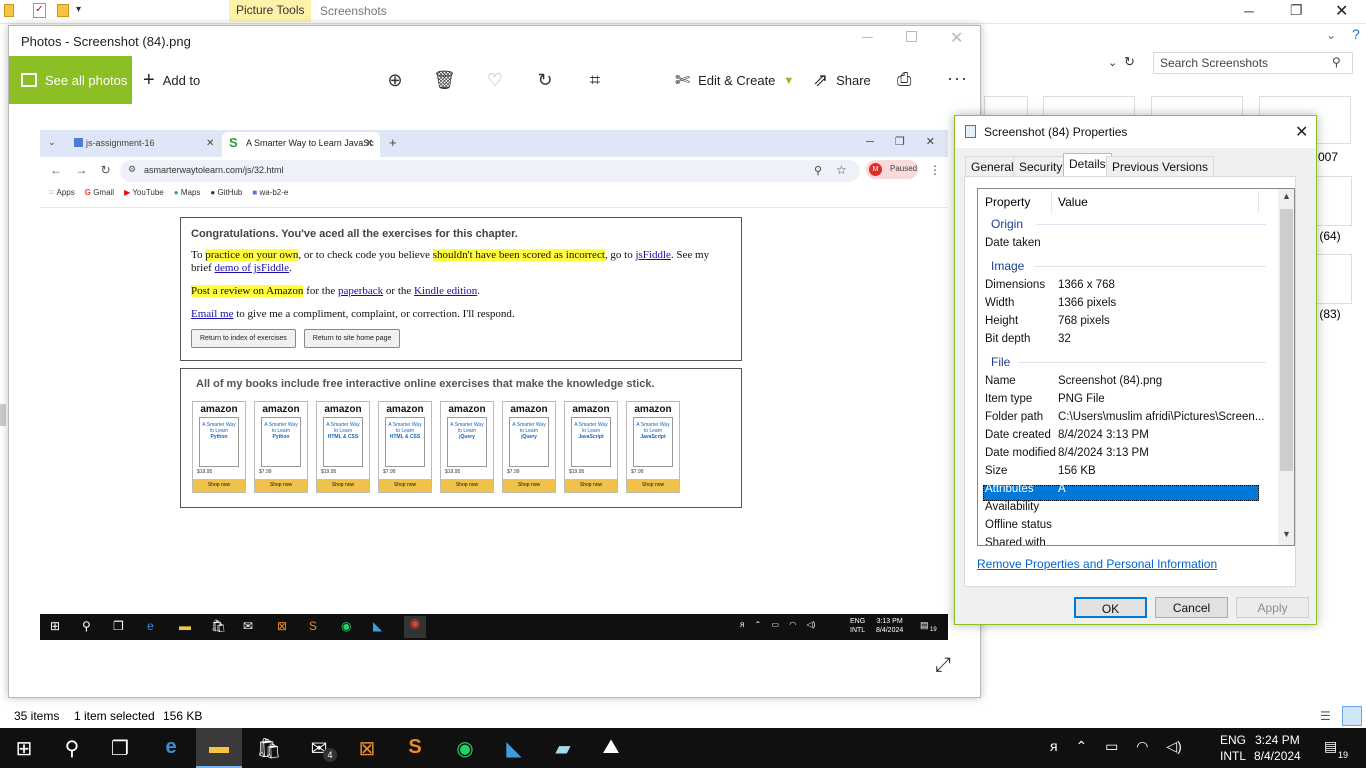  I want to click on large-icons-view-icon, so click(1352, 716).